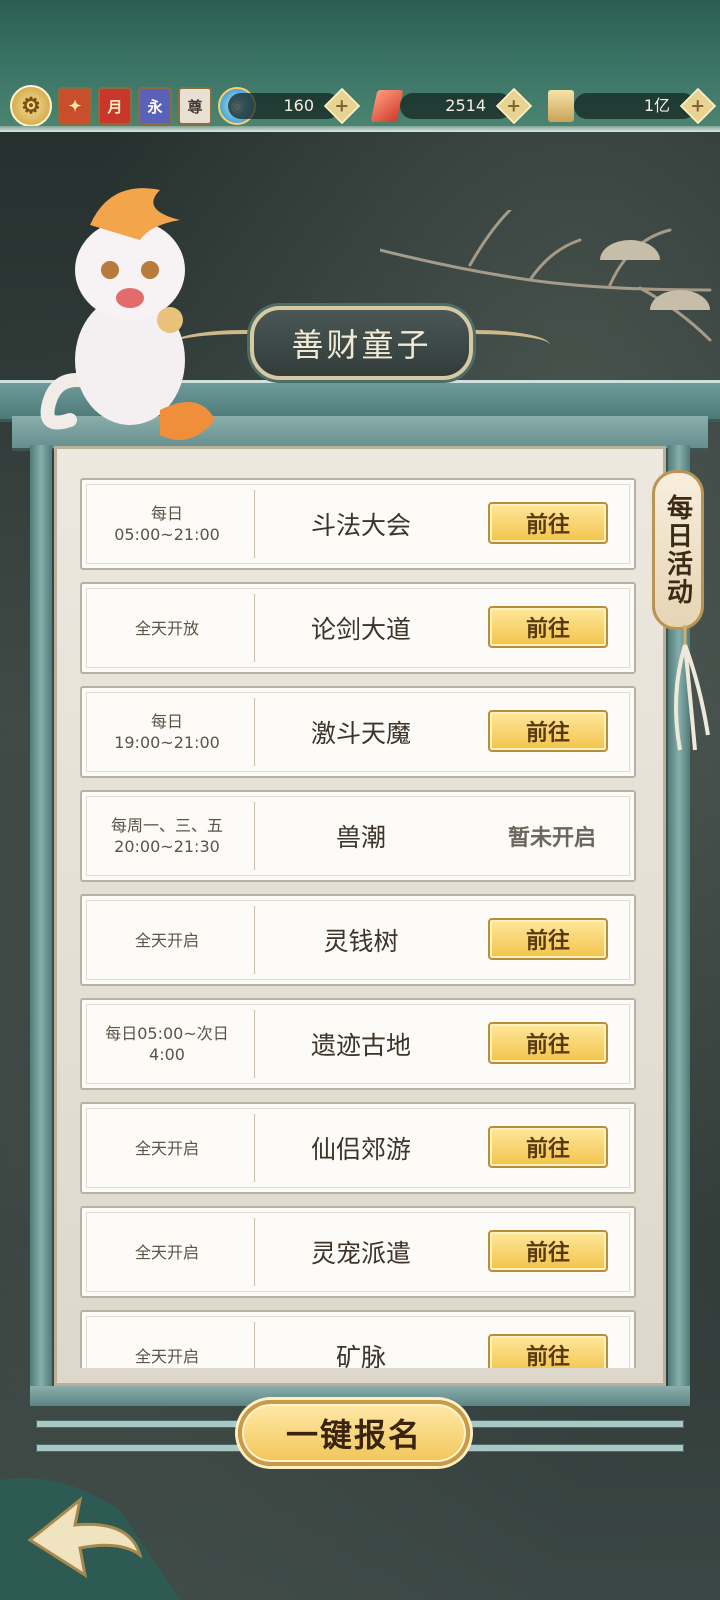 Image resolution: width=720 pixels, height=1600 pixels. What do you see at coordinates (387, 106) in the screenshot?
I see `gem-icon` at bounding box center [387, 106].